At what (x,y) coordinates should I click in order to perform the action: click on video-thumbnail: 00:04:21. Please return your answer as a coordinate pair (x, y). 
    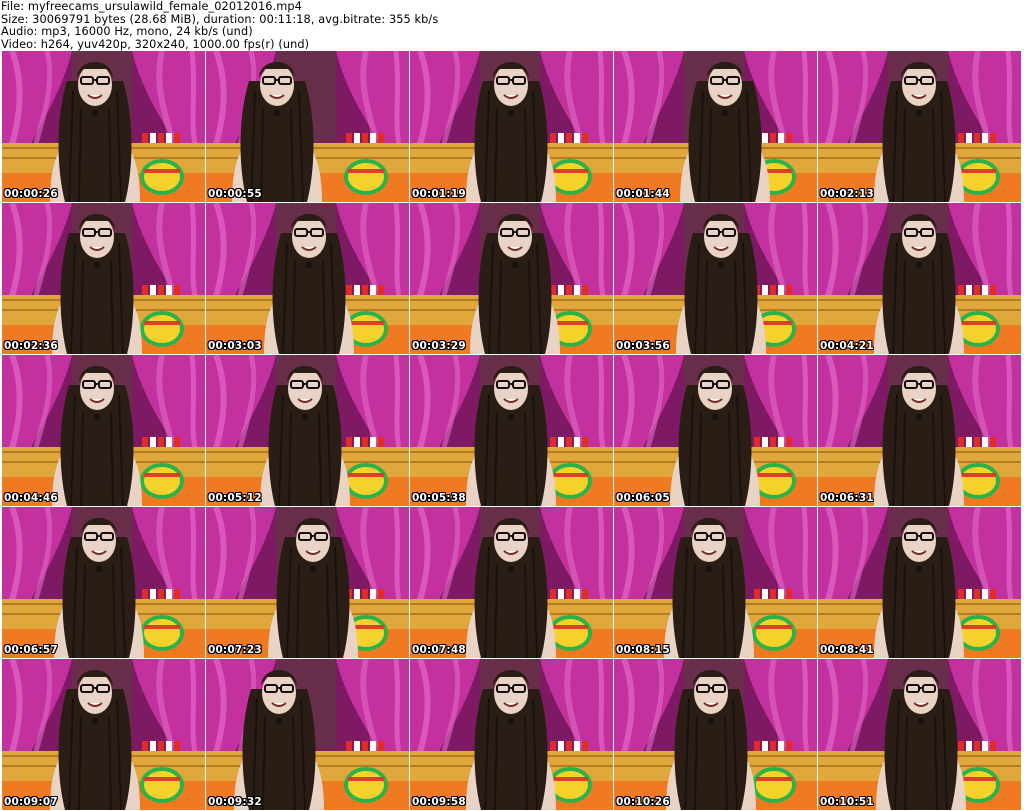
    Looking at the image, I should click on (919, 278).